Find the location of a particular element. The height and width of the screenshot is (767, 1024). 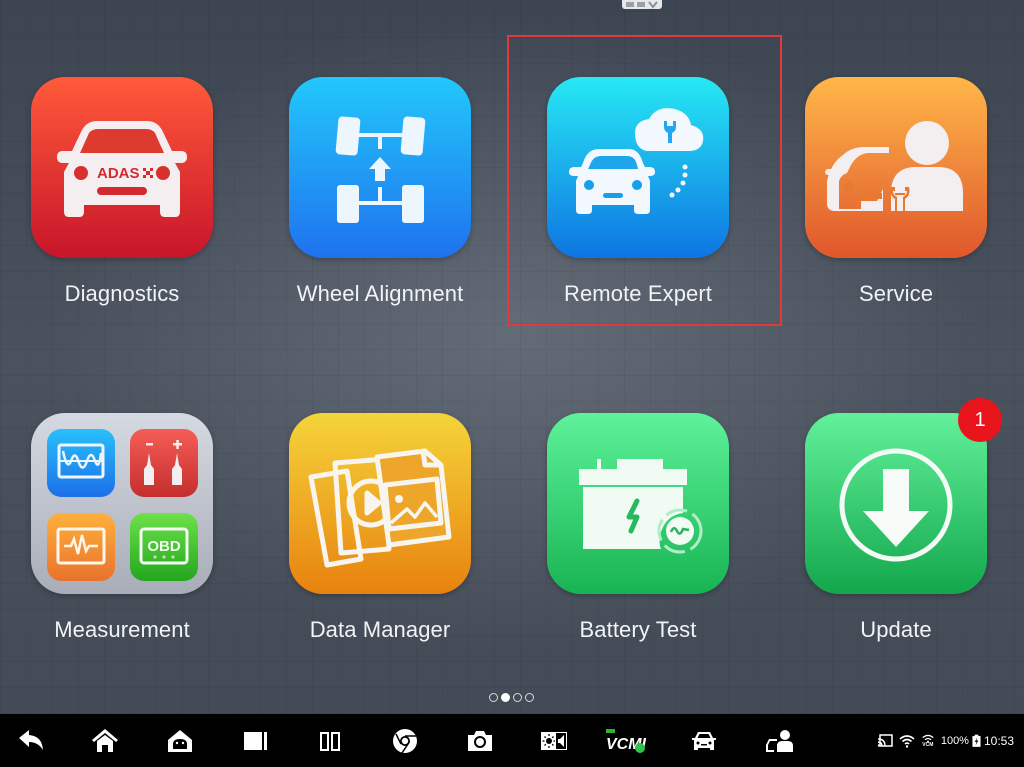

chrome-button is located at coordinates (405, 741).